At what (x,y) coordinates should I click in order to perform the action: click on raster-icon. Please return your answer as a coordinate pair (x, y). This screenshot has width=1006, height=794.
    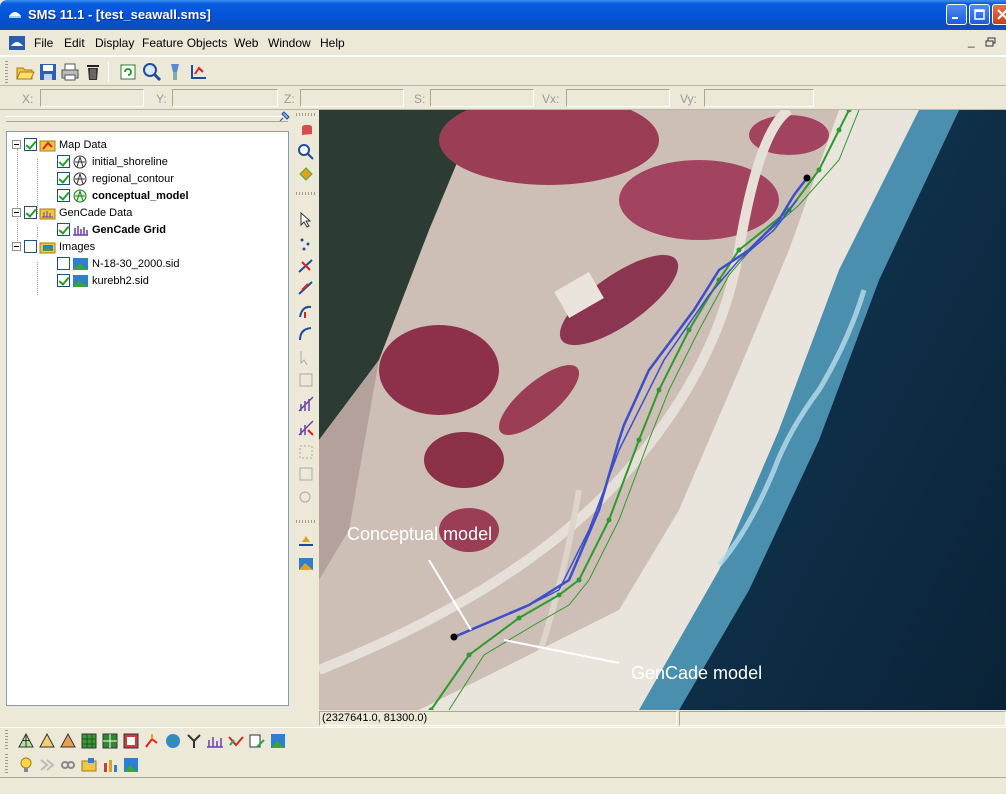
    Looking at the image, I should click on (131, 741).